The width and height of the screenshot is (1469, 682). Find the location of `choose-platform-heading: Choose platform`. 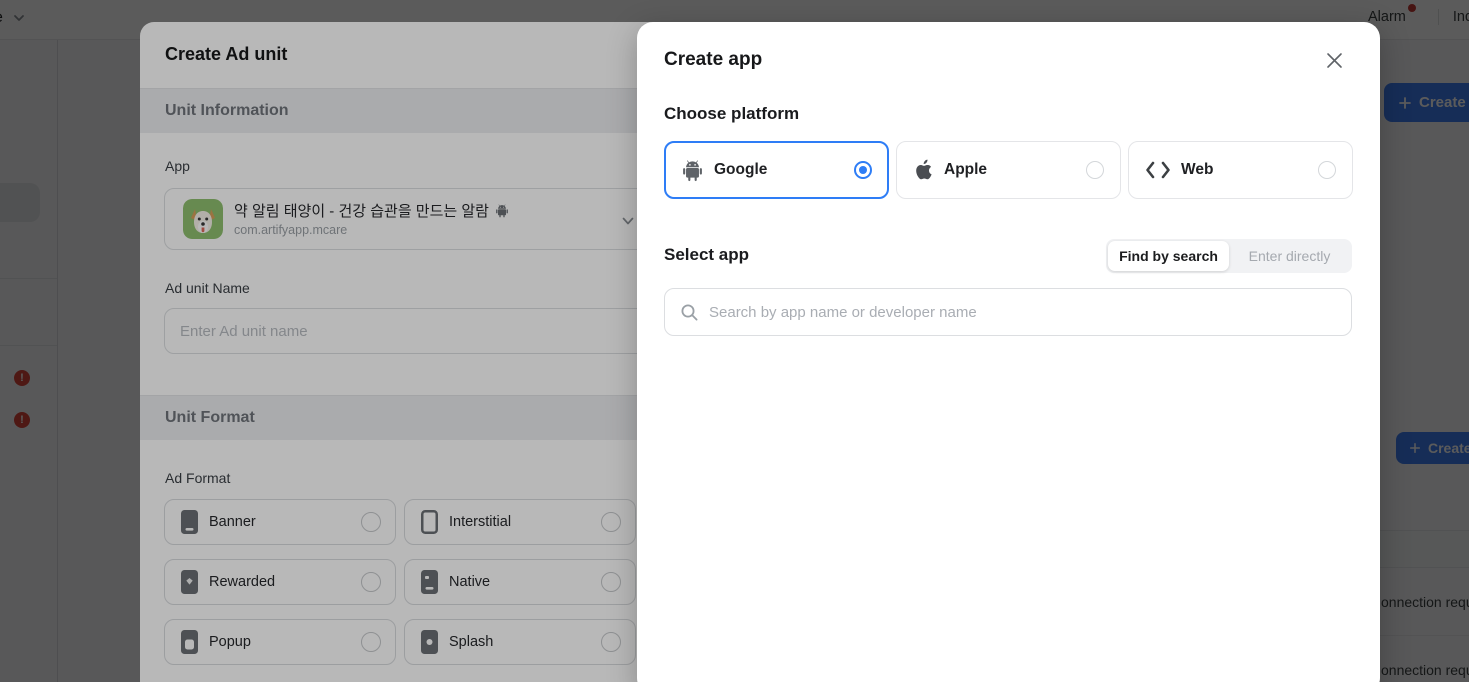

choose-platform-heading: Choose platform is located at coordinates (732, 113).